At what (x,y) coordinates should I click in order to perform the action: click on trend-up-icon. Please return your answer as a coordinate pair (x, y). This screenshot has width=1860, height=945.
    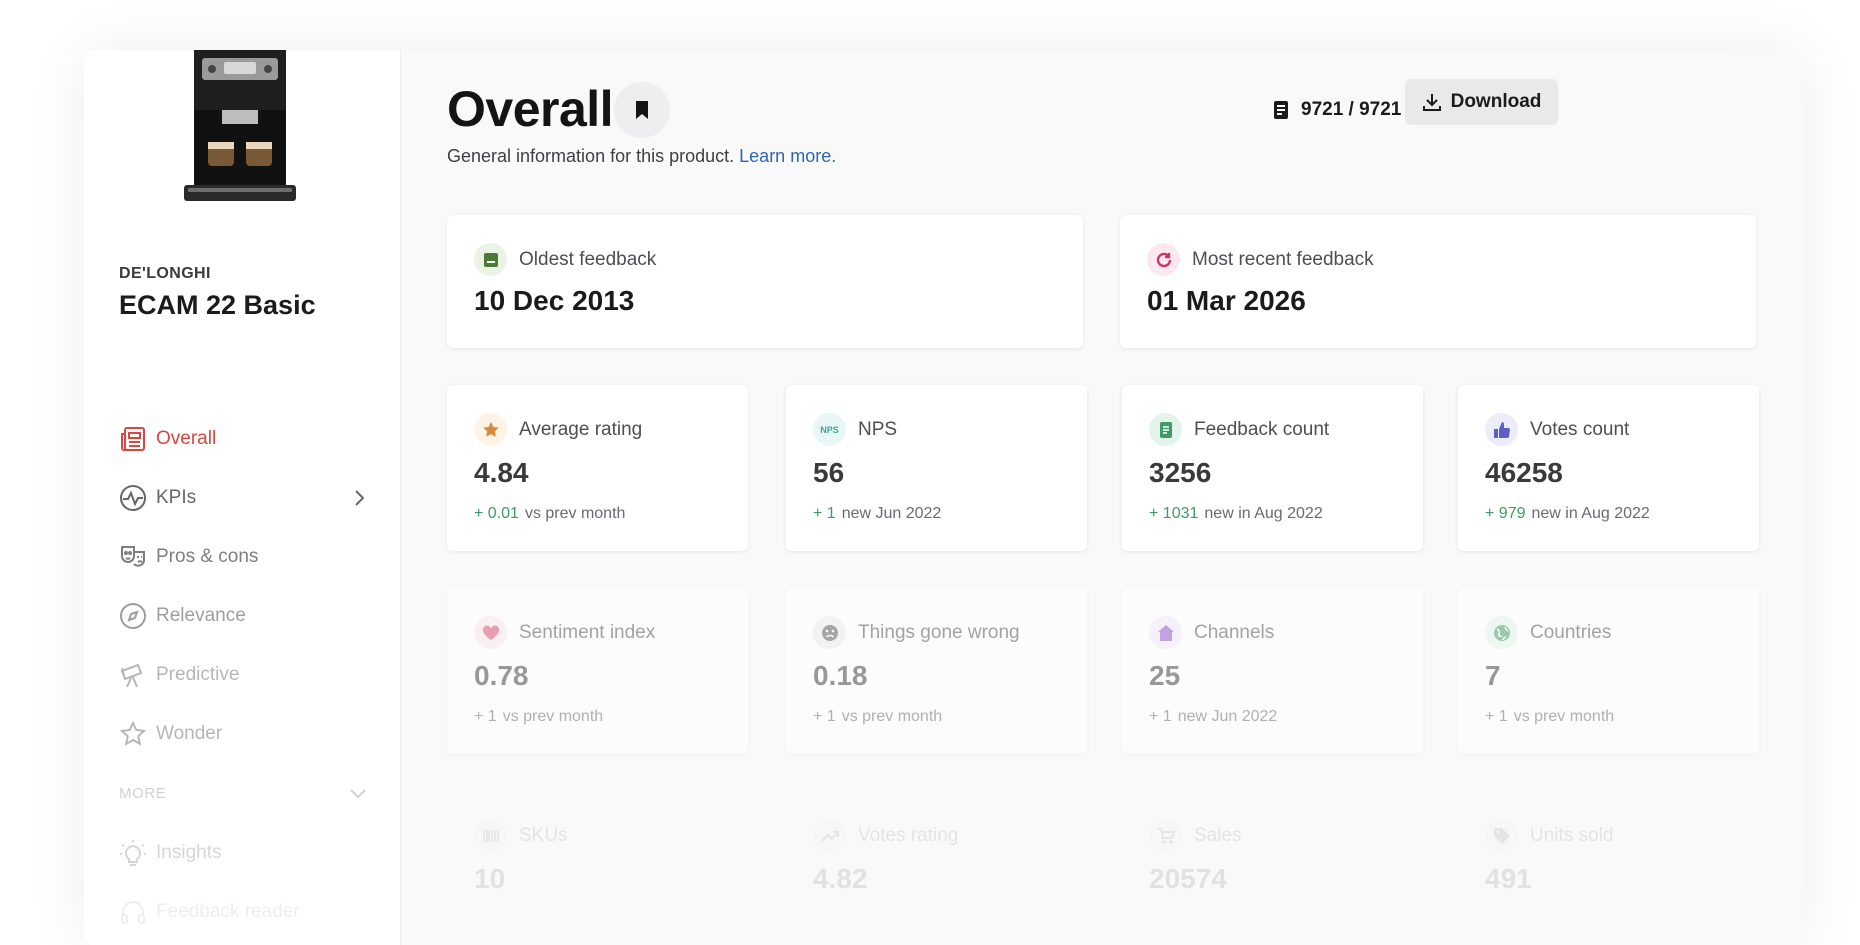
    Looking at the image, I should click on (829, 835).